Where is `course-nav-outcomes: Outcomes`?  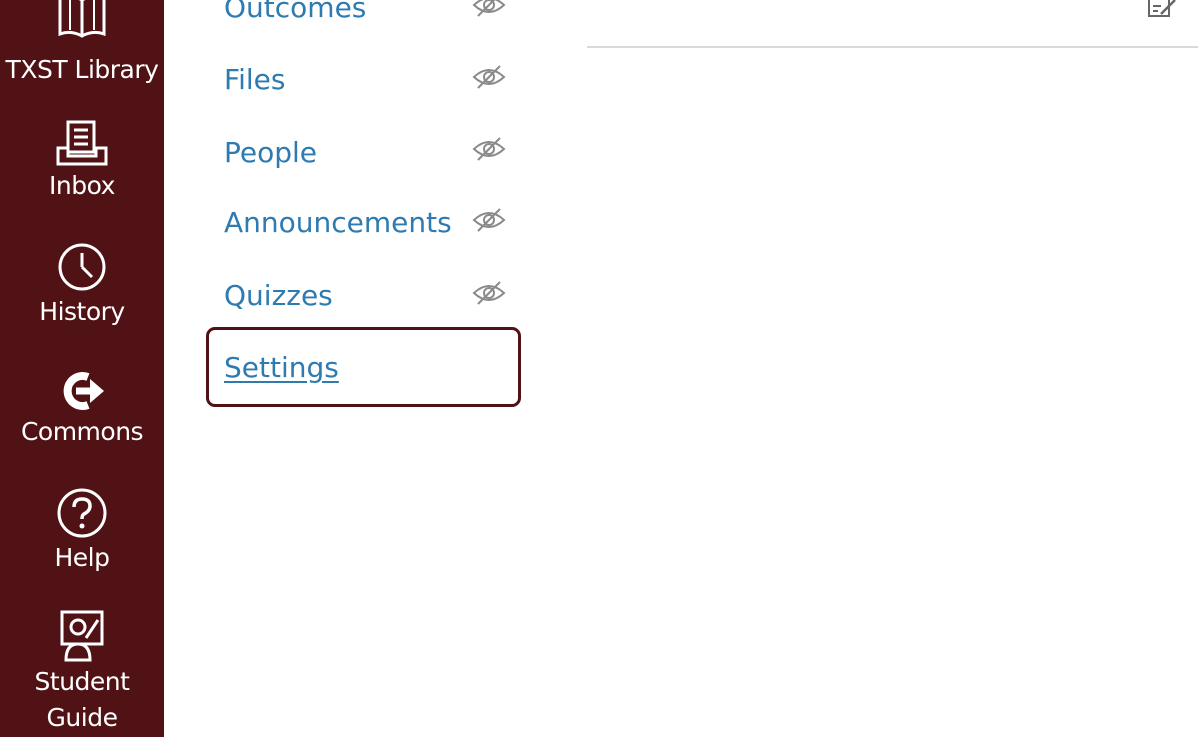 course-nav-outcomes: Outcomes is located at coordinates (295, 13).